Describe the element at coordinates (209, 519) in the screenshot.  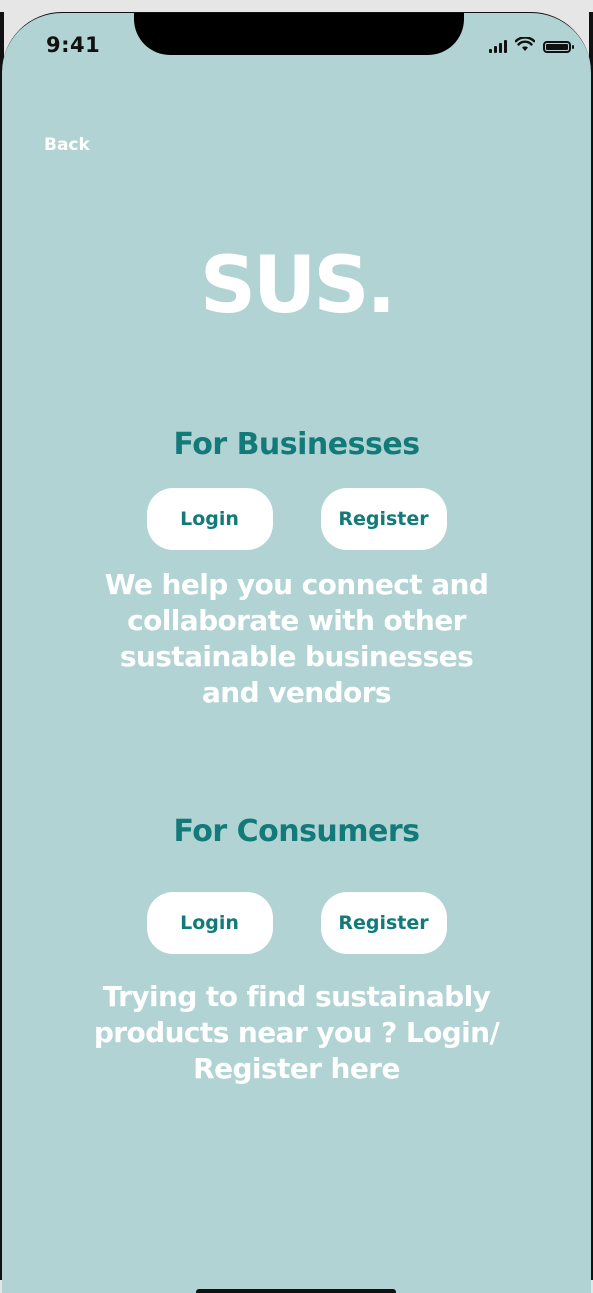
I see `business-login-button: Login` at that location.